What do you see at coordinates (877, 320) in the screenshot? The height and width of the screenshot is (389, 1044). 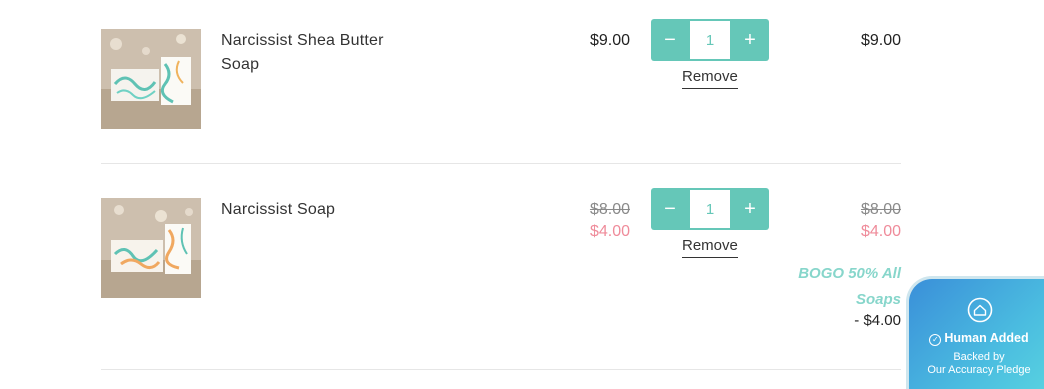 I see `discount-amount: - $4.00` at bounding box center [877, 320].